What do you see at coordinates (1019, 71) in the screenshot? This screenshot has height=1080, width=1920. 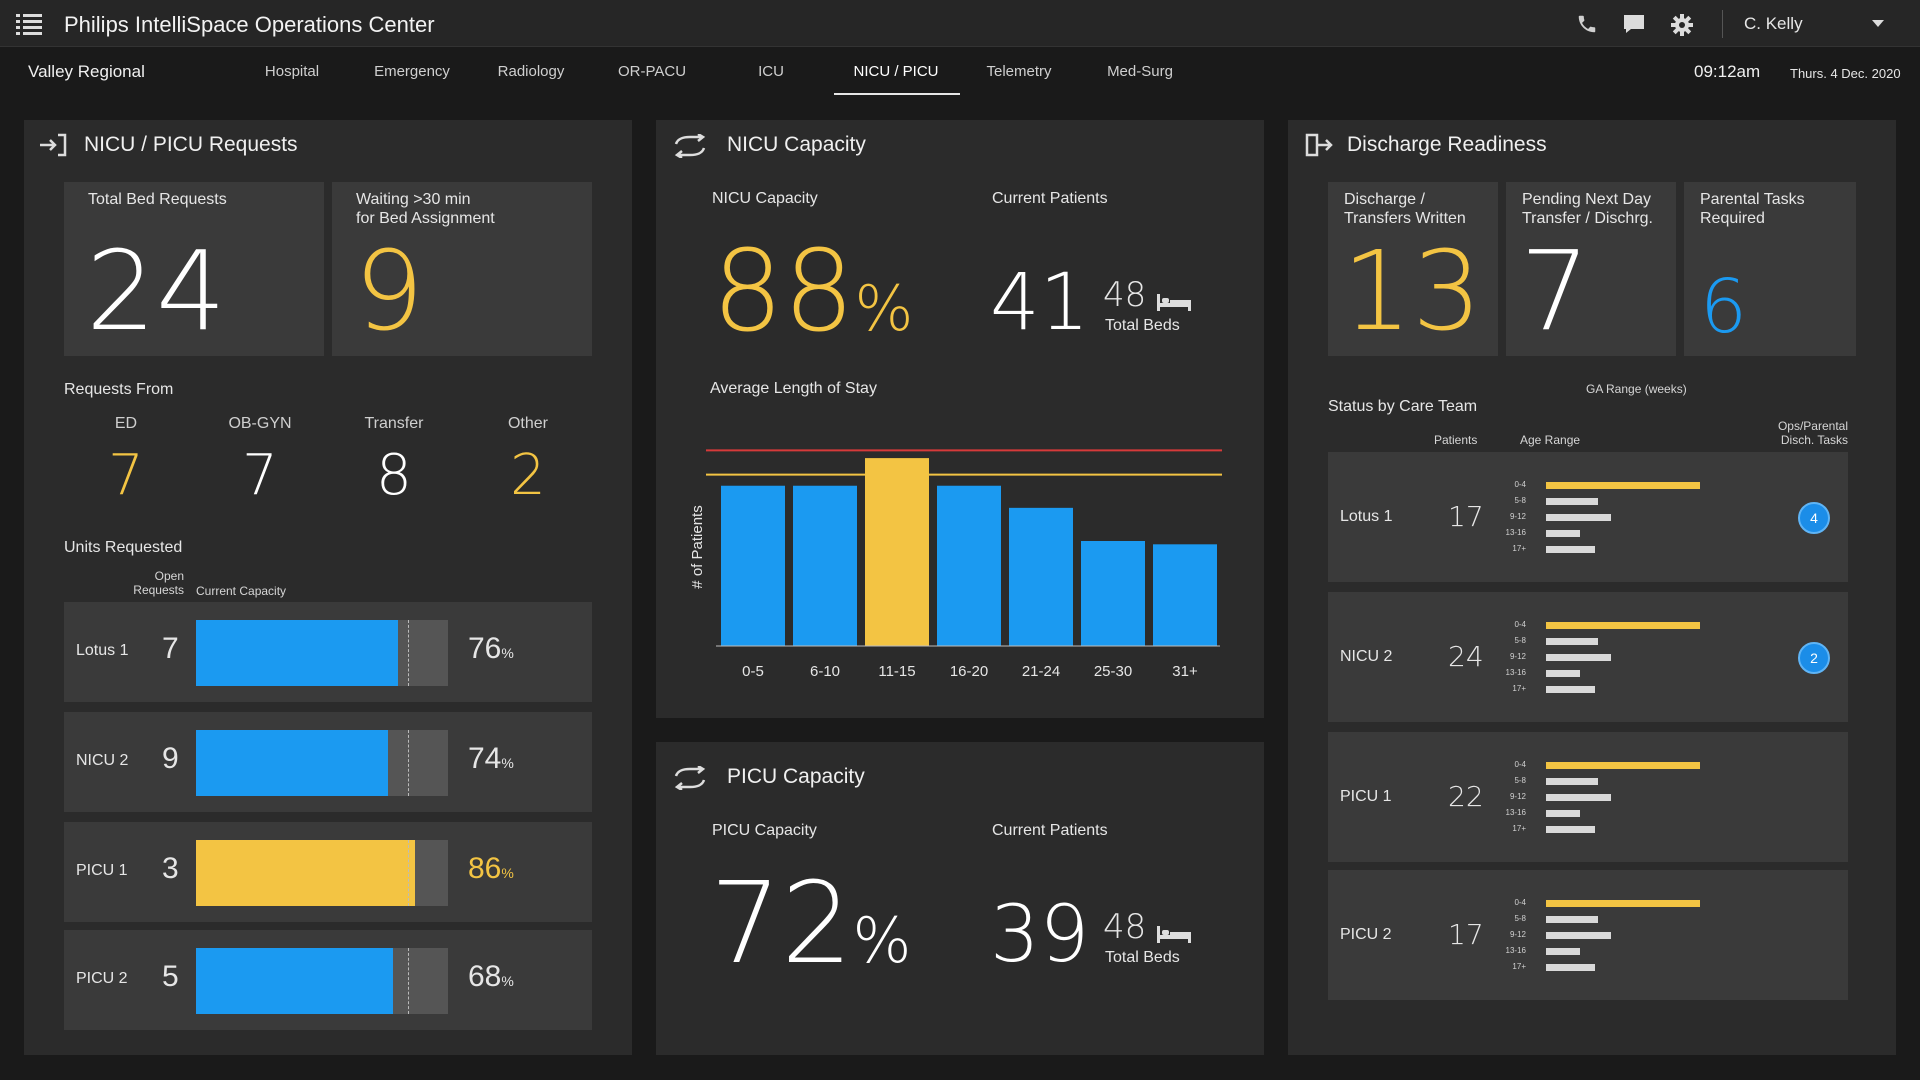 I see `tab-telemetry: Telemetry` at bounding box center [1019, 71].